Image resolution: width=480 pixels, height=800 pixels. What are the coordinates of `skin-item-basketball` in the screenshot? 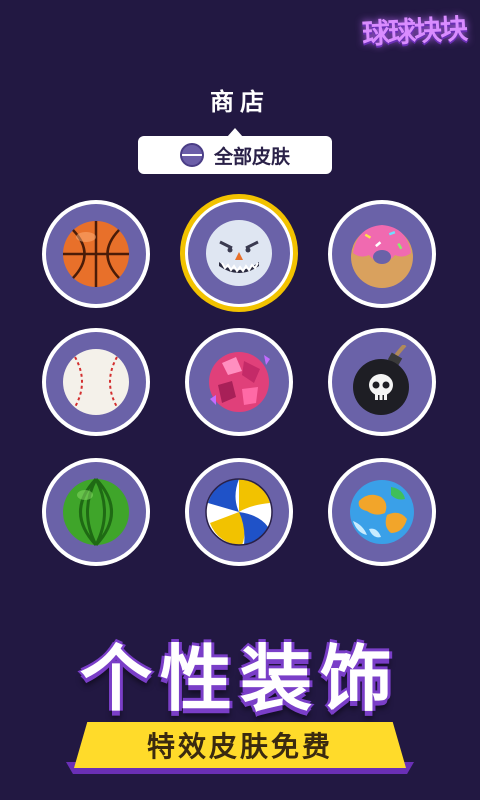 It's located at (96, 254).